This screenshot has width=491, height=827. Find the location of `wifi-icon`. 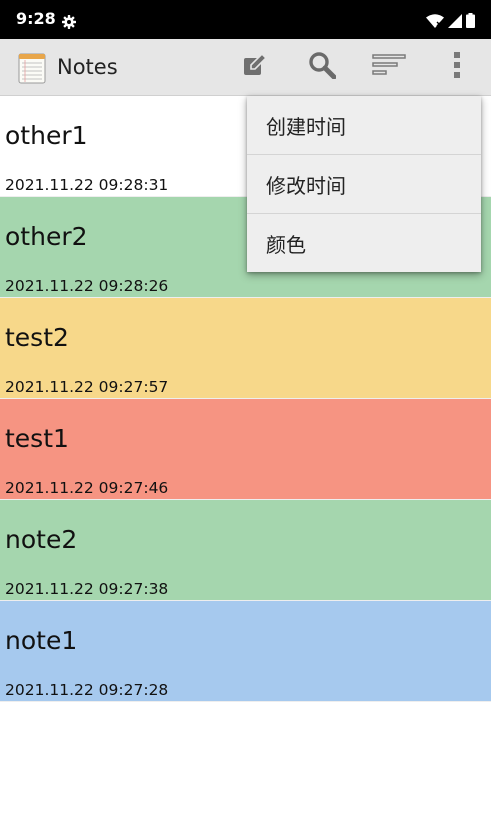

wifi-icon is located at coordinates (435, 23).